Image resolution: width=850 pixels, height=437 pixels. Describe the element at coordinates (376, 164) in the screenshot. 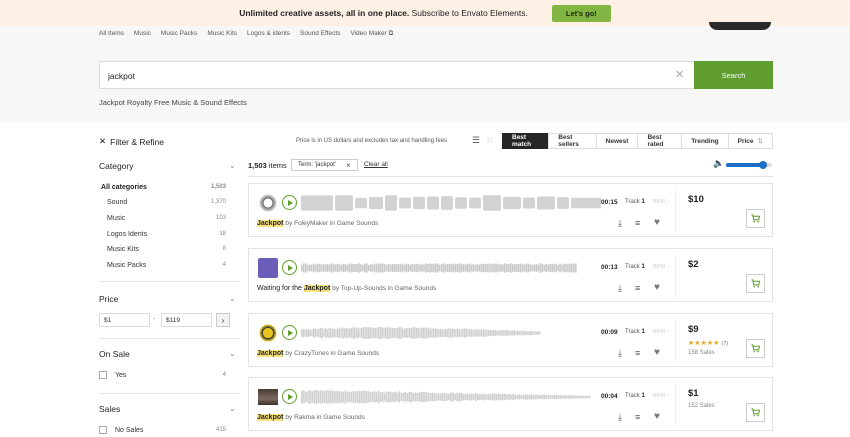

I see `clear-all-link: Clear all` at that location.